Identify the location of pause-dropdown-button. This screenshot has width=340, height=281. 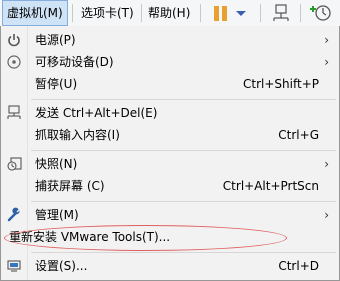
(241, 13).